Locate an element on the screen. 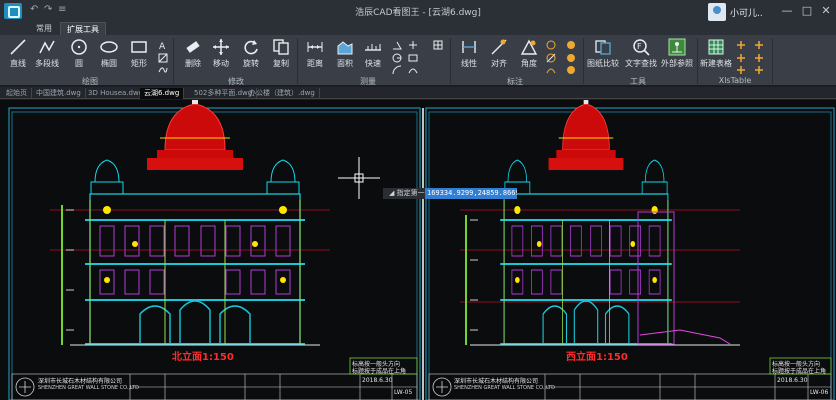  tab-extended-tools: 扩展工具 is located at coordinates (83, 28).